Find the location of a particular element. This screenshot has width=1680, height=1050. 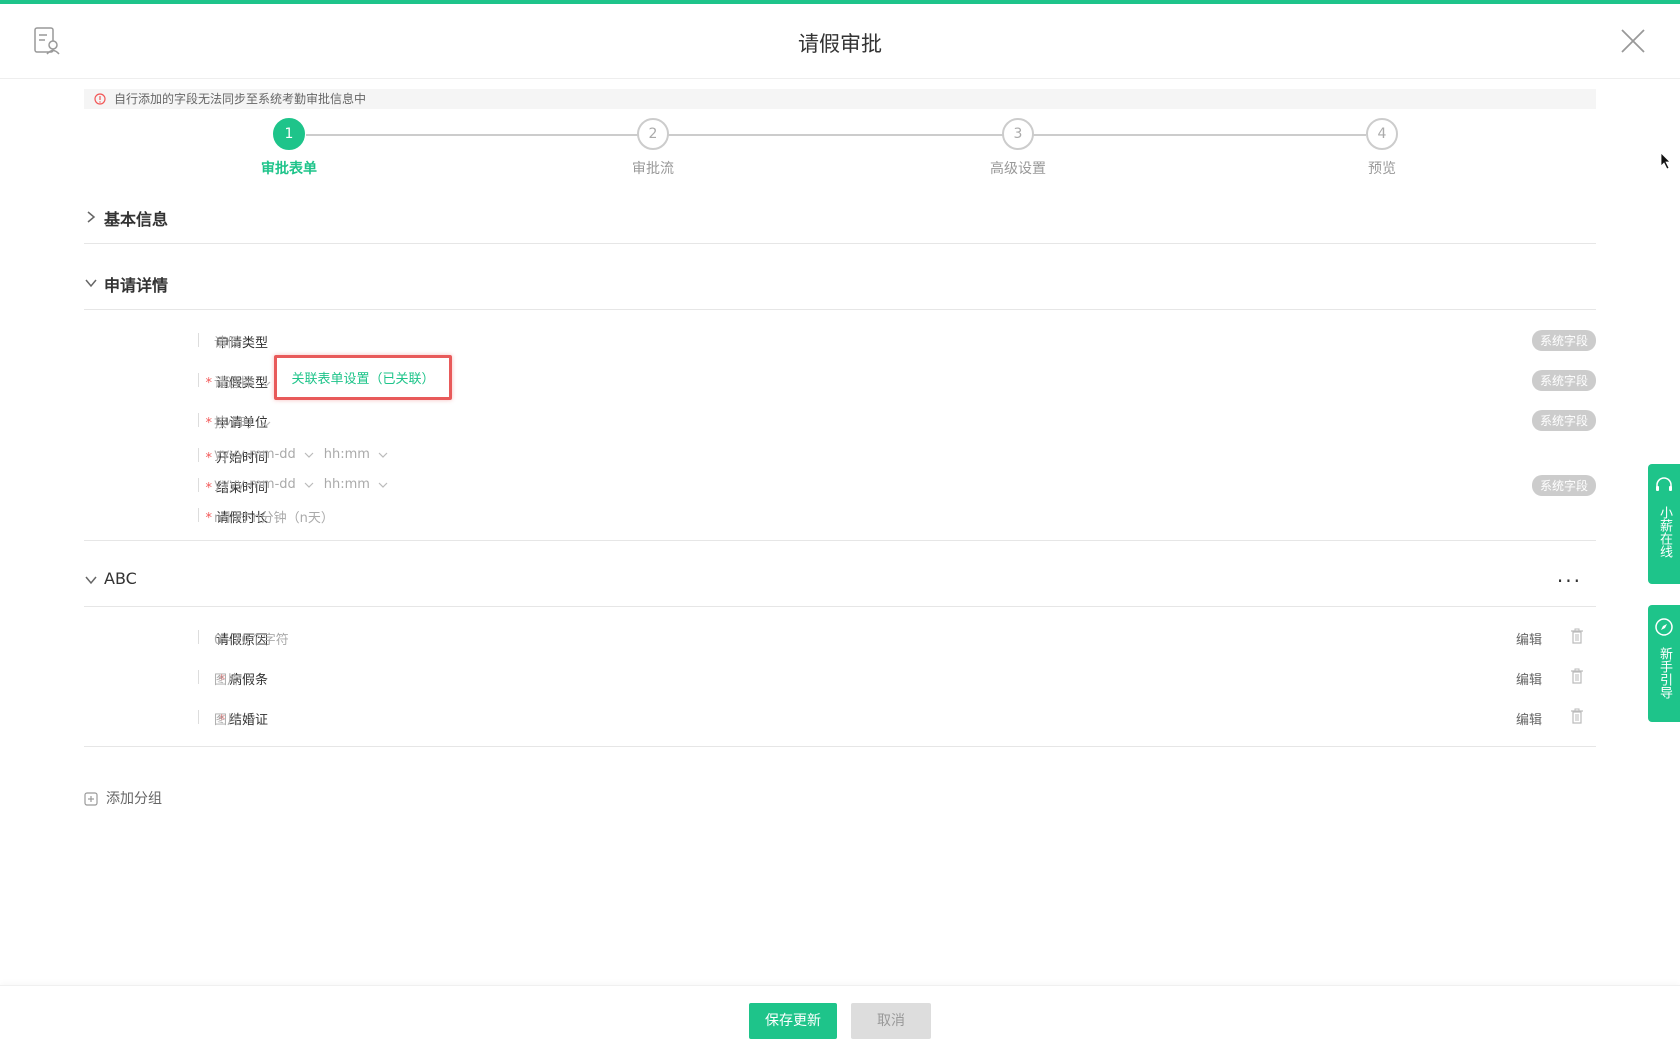

step-advanced: 3 高级设置 is located at coordinates (1018, 148).